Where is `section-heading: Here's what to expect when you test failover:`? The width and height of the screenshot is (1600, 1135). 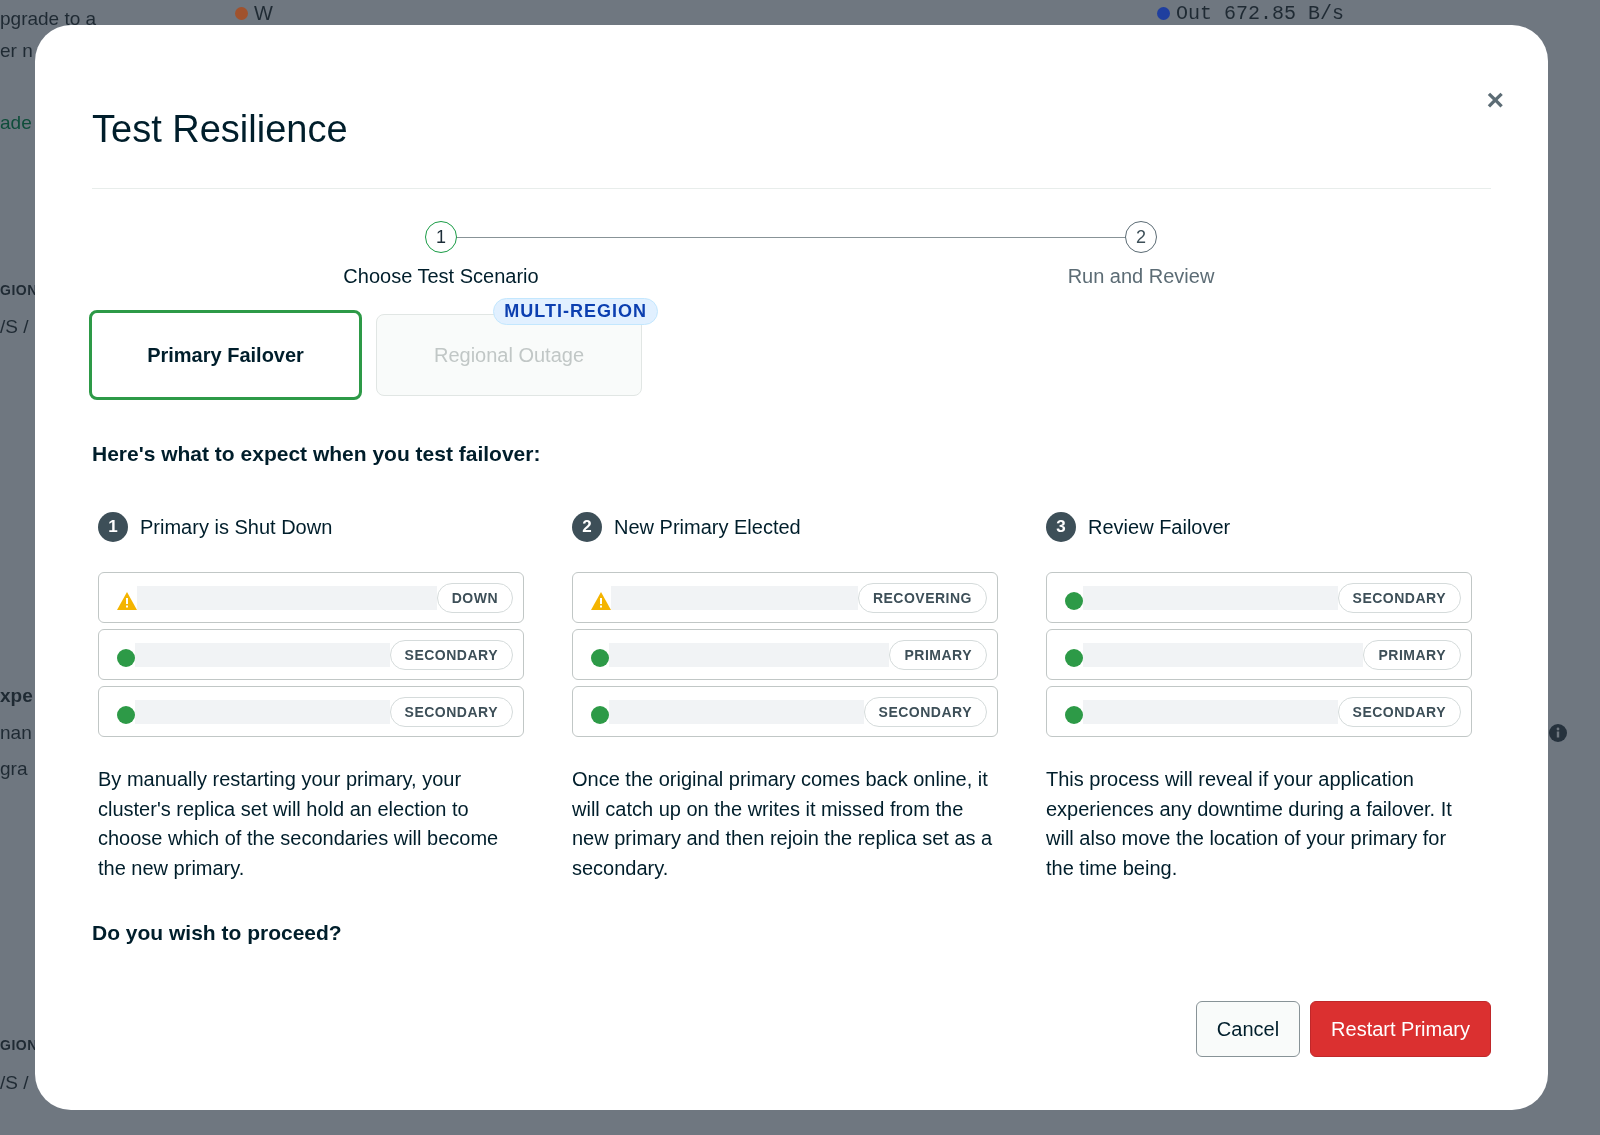
section-heading: Here's what to expect when you test failover: is located at coordinates (317, 454).